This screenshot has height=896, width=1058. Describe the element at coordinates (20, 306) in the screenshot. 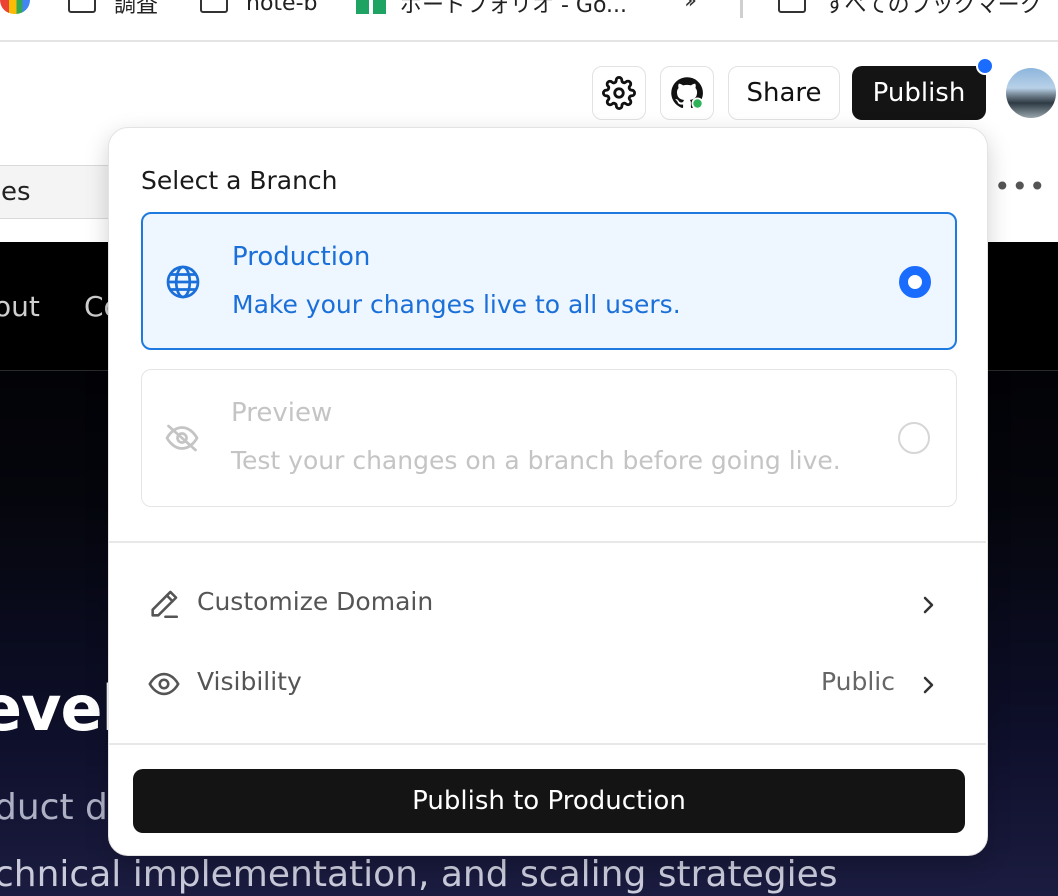

I see `site-nav-item: out` at that location.